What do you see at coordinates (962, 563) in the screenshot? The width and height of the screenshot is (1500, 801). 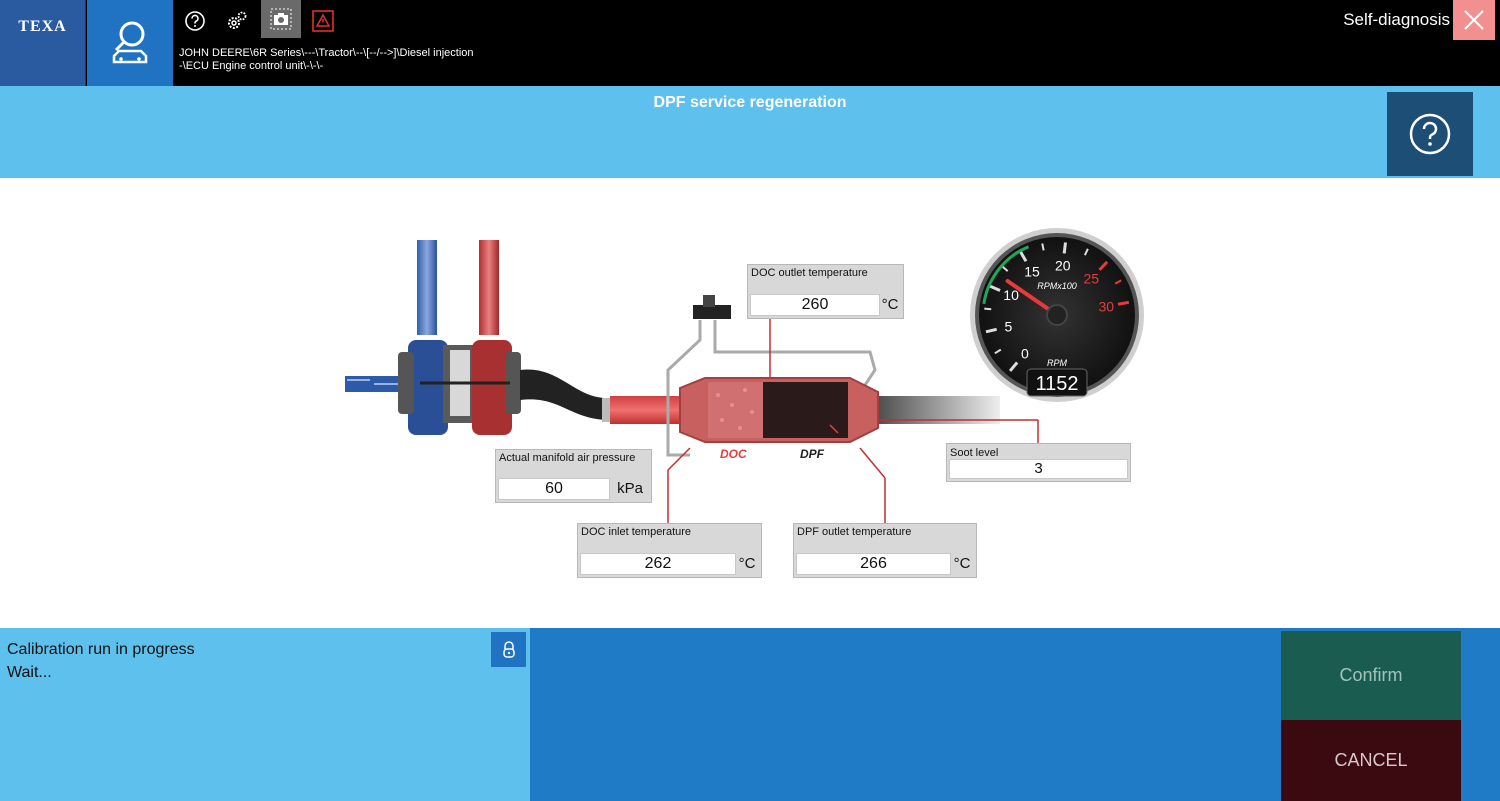 I see `dpf-outlet-temperature-unit: °C` at bounding box center [962, 563].